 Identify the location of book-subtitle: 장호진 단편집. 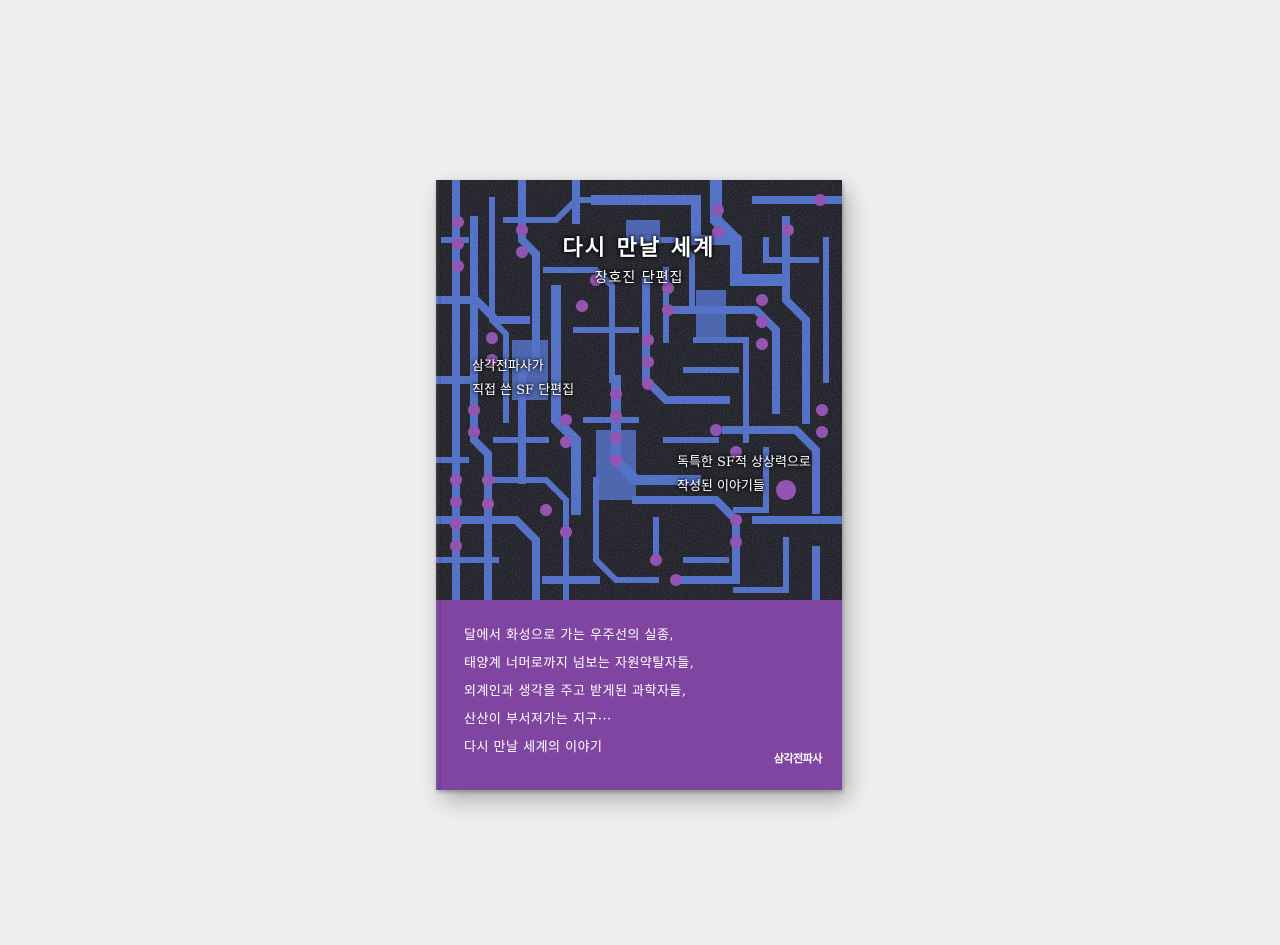
(639, 278).